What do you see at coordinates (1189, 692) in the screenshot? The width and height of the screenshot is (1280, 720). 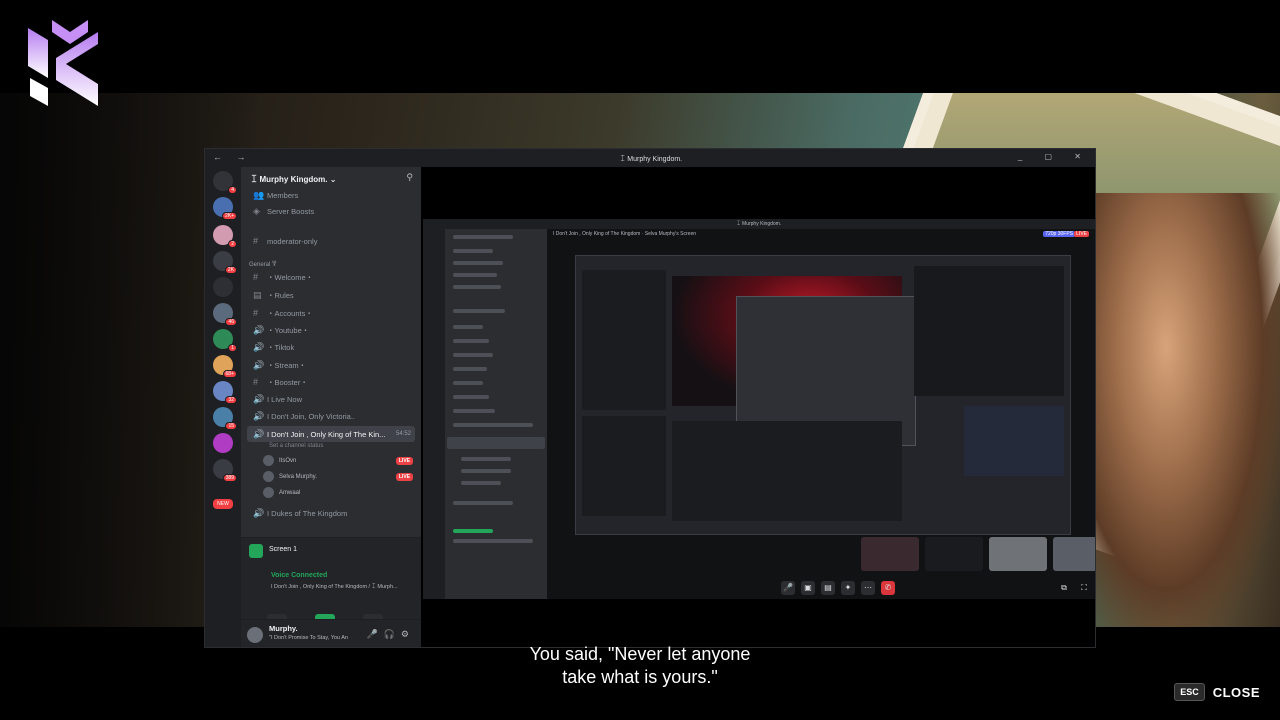 I see `esc-key-hint: ESC` at bounding box center [1189, 692].